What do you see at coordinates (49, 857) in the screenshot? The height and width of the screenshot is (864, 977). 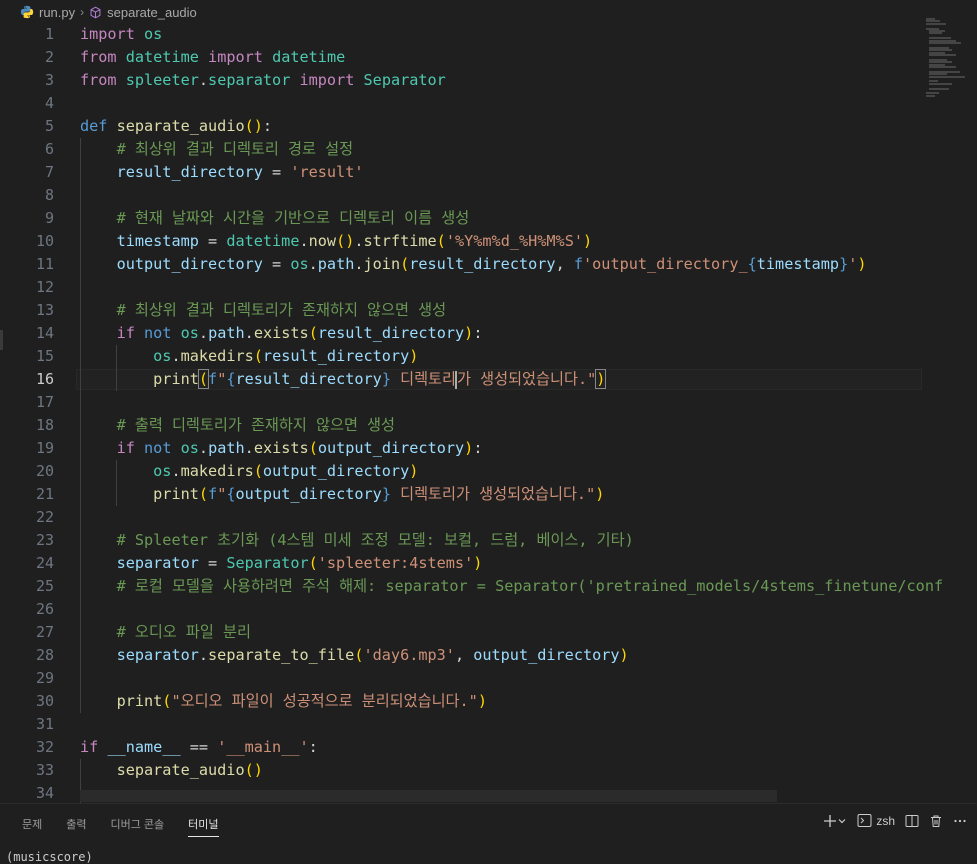 I see `terminal-output: (musicscore)` at bounding box center [49, 857].